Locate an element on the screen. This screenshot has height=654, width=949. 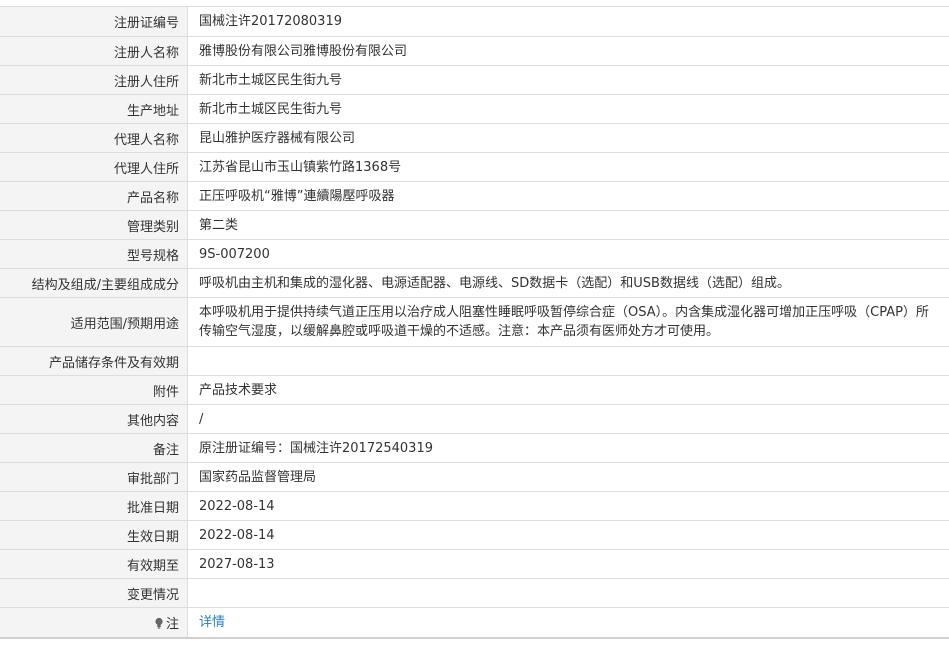
row-storage-conditions: 产品储存条件及有效期 is located at coordinates (474, 361).